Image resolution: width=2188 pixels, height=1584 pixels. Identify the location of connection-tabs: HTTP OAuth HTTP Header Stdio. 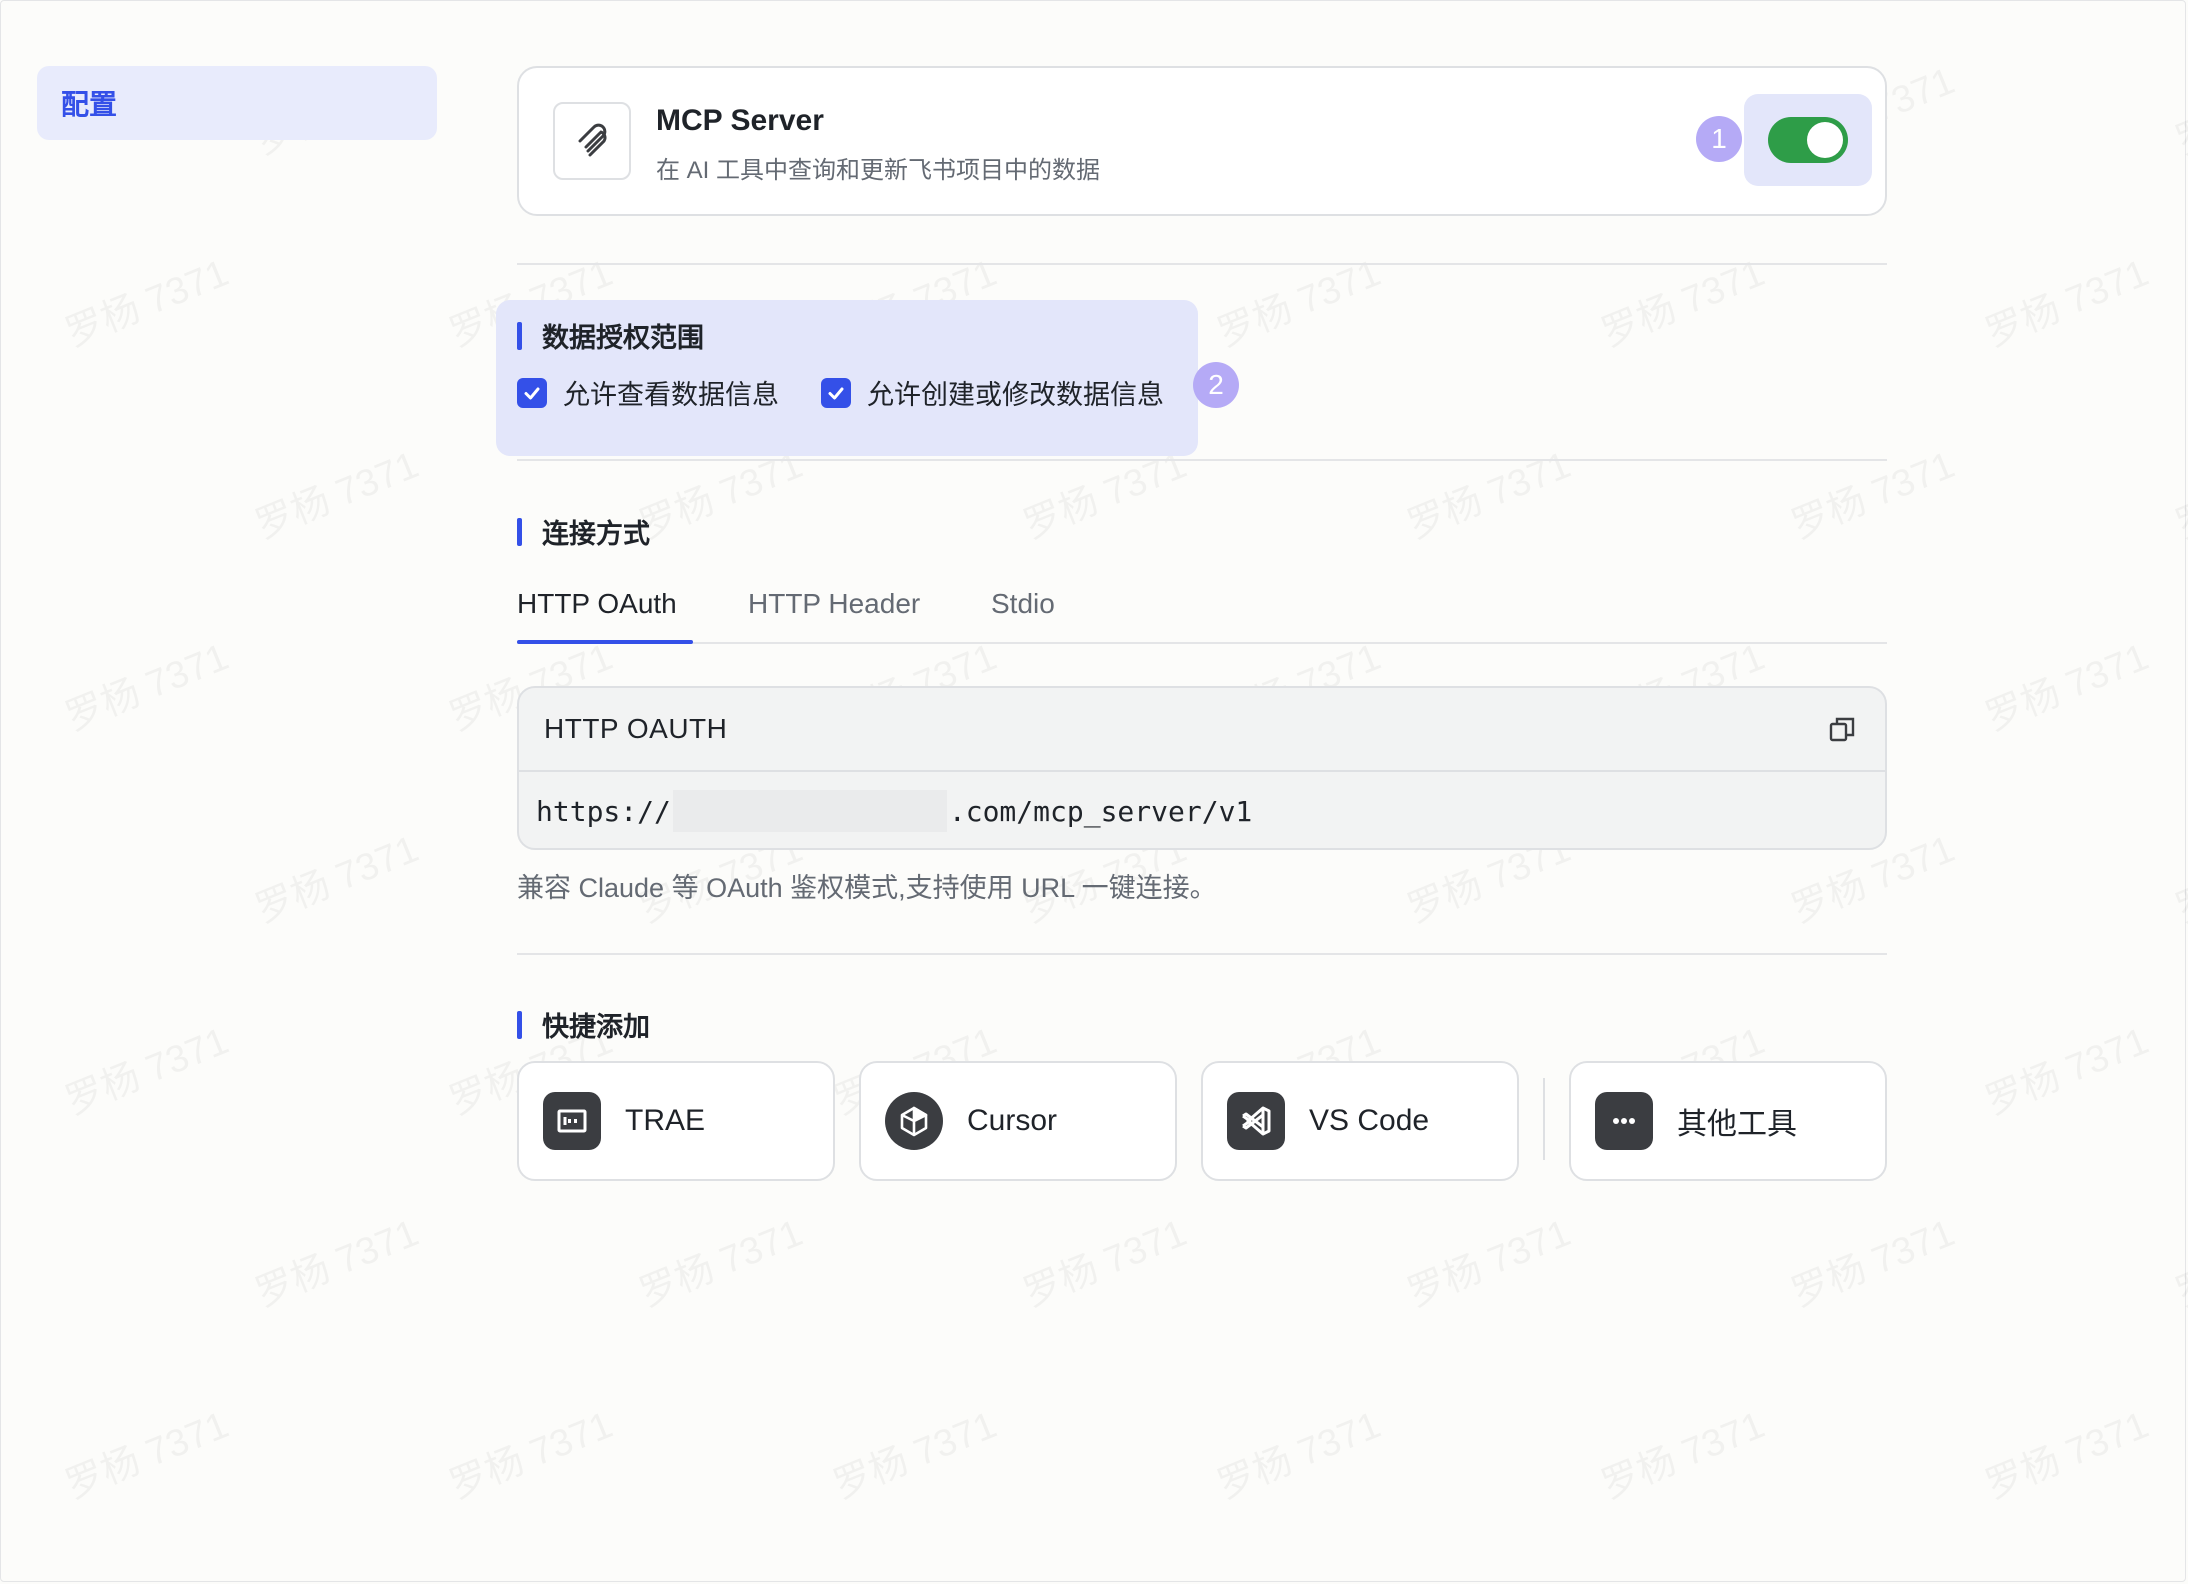
(1202, 612).